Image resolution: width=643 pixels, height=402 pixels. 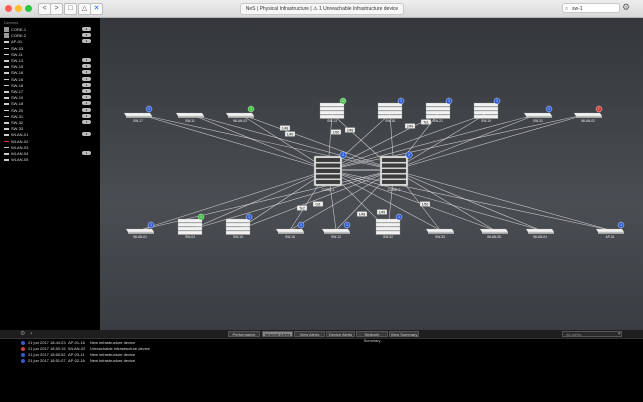 I want to click on minimize-window-button, so click(x=18, y=8).